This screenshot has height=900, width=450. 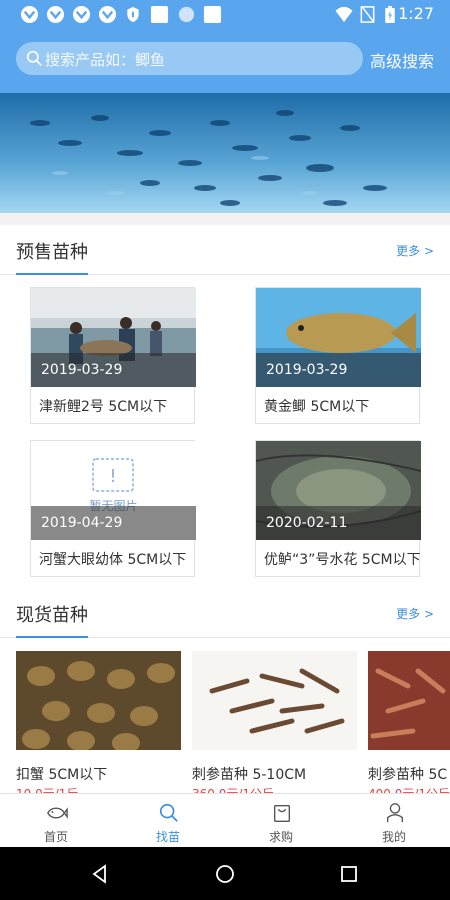 I want to click on nav-find-seedling: 找苗, so click(x=168, y=821).